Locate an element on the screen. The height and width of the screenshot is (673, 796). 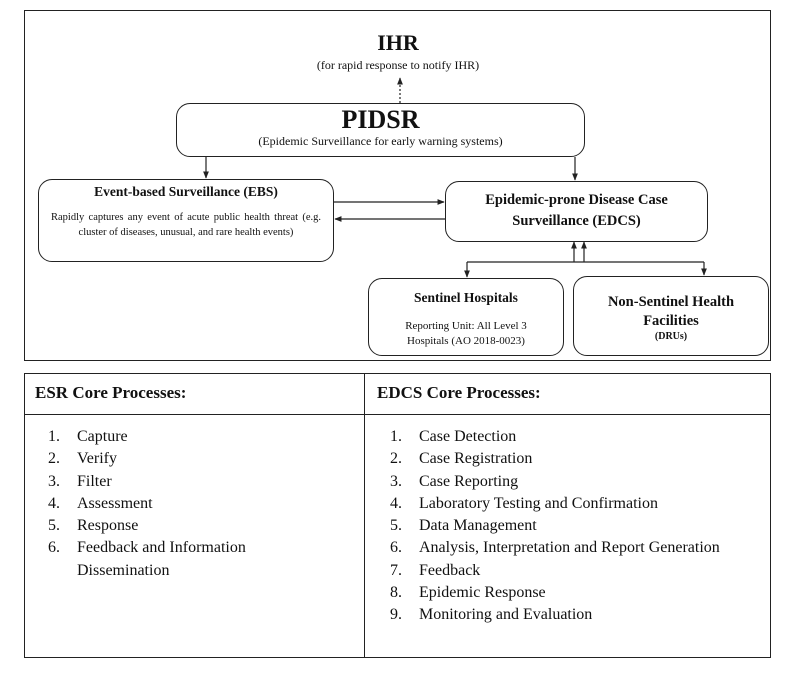
esr-header: ESR Core Processes: is located at coordinates (111, 392).